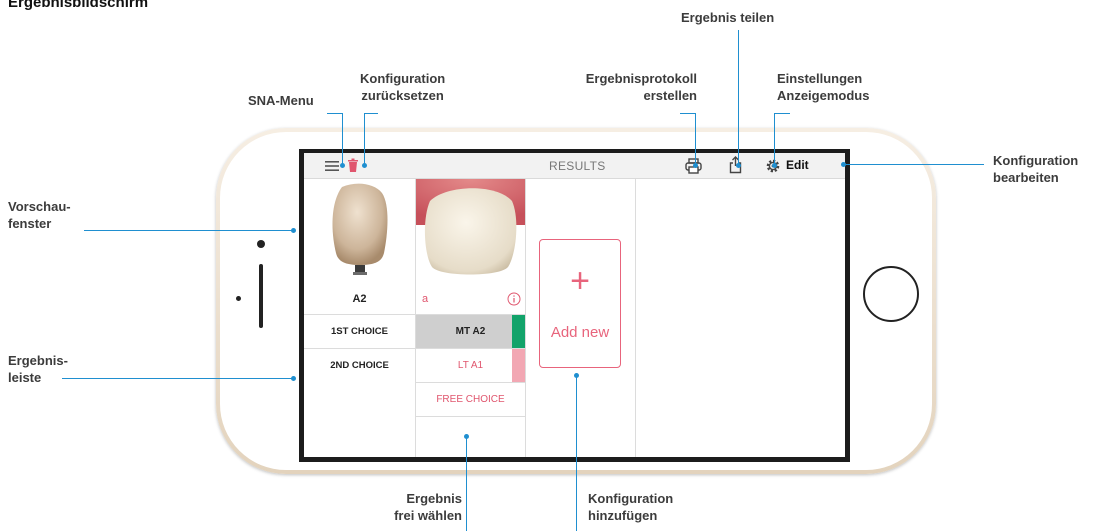 The height and width of the screenshot is (531, 1105). What do you see at coordinates (518, 331) in the screenshot?
I see `first-choice-swatch` at bounding box center [518, 331].